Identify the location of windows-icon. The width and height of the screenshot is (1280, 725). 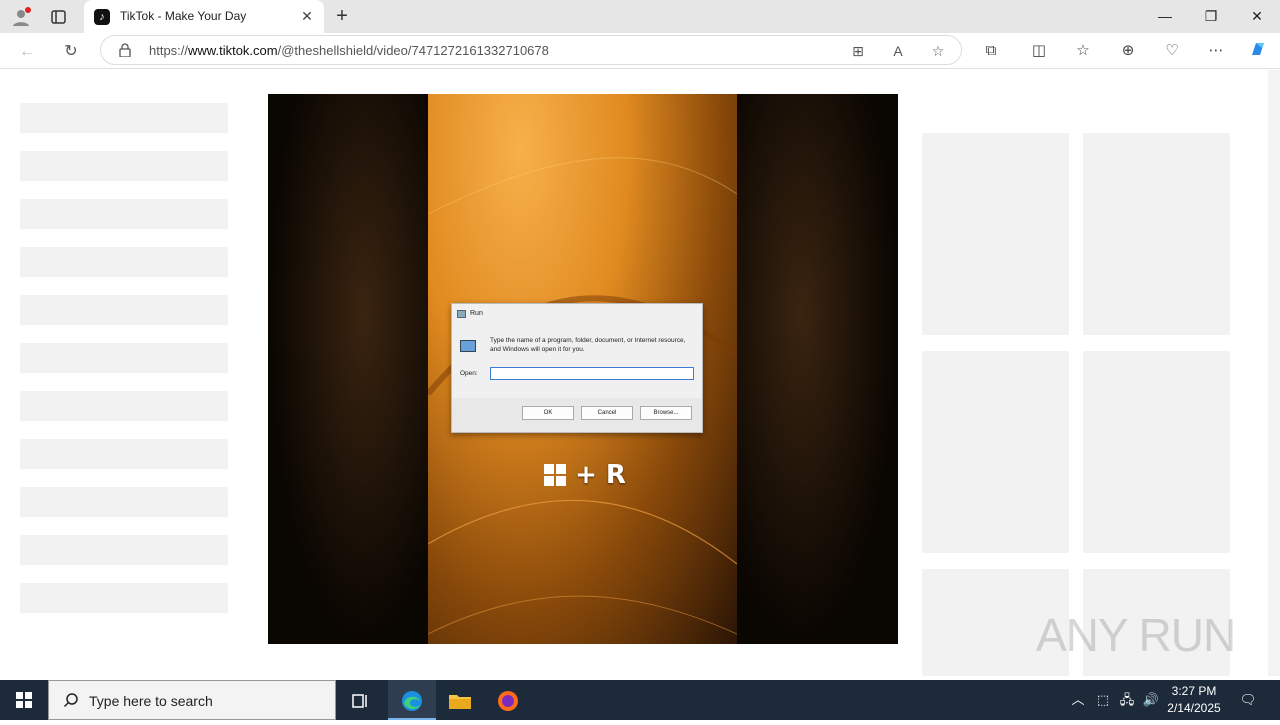
(24, 700).